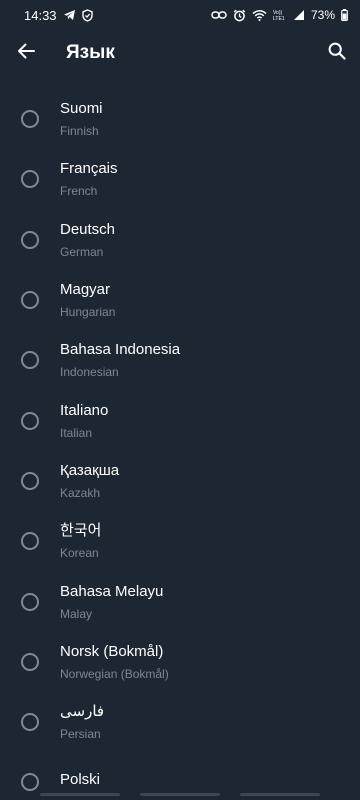 Image resolution: width=360 pixels, height=800 pixels. I want to click on language-item: Bahasa Indonesia Indonesian, so click(180, 360).